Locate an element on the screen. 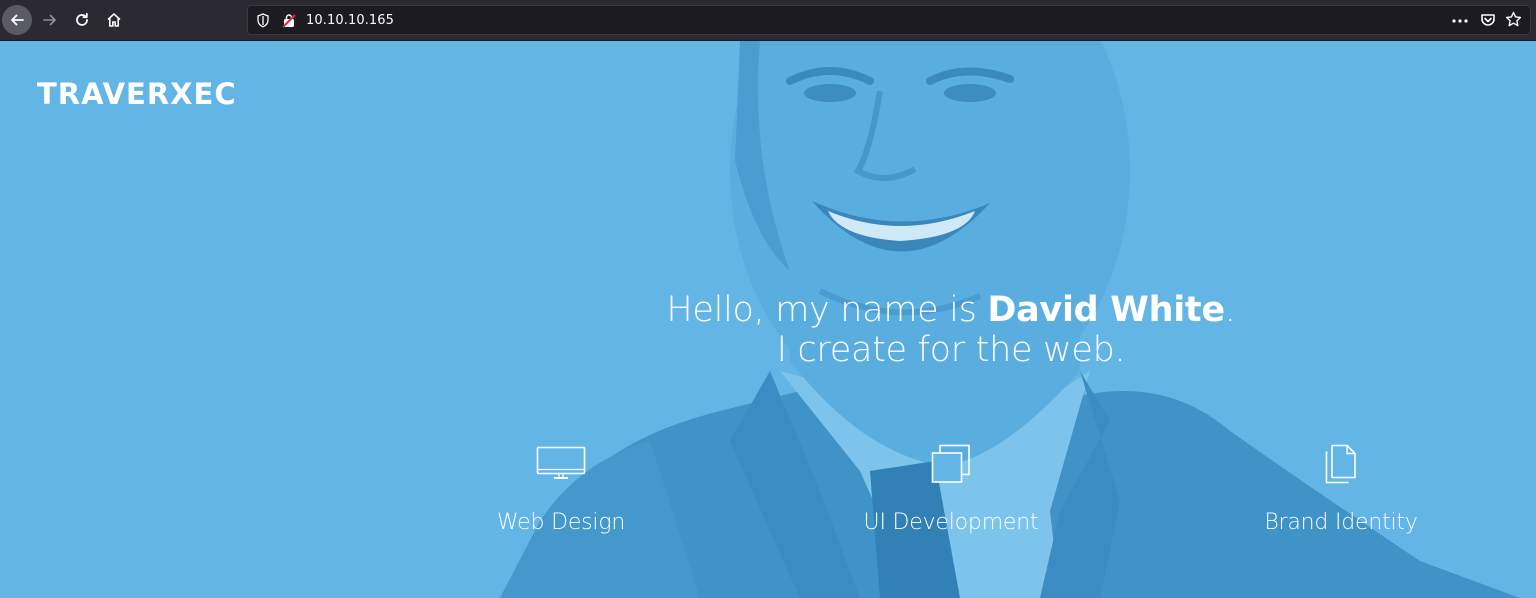  service-label: Web Design is located at coordinates (561, 522).